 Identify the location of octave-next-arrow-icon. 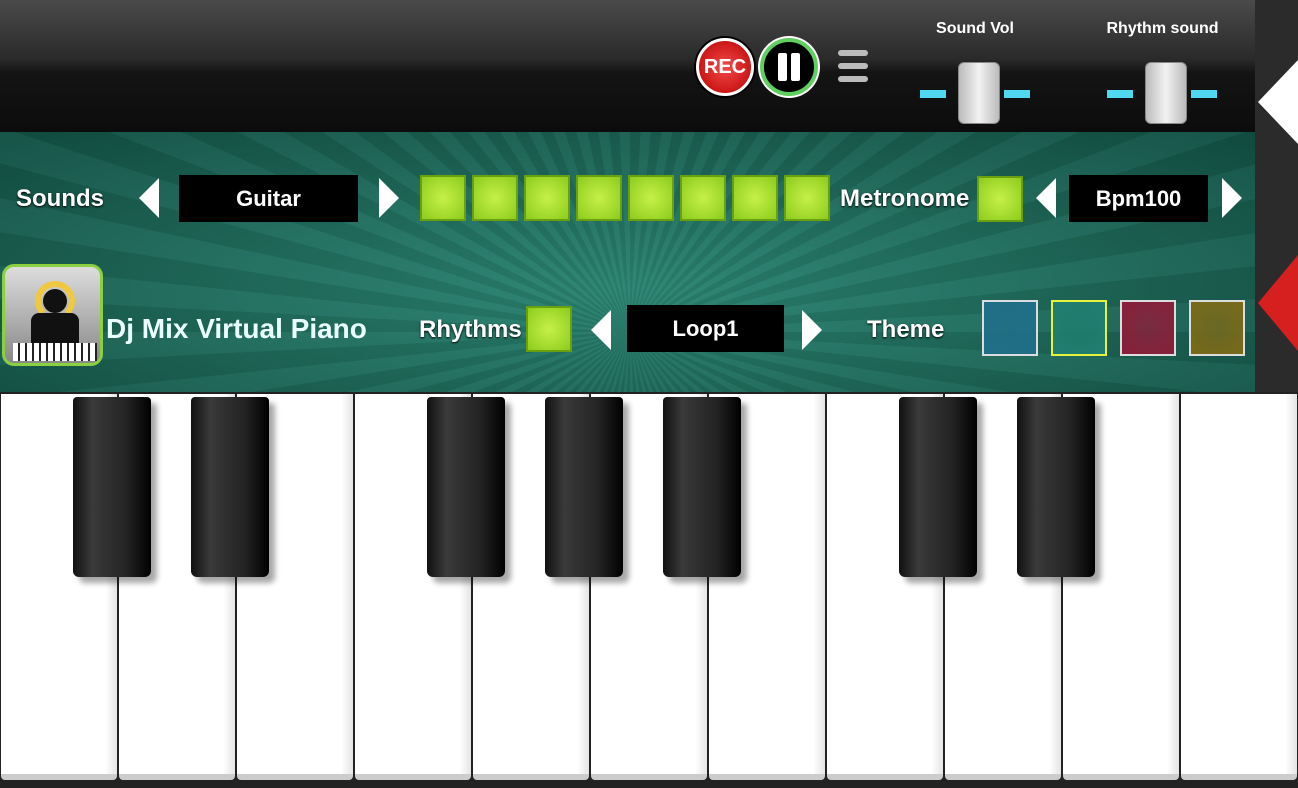
(1278, 102).